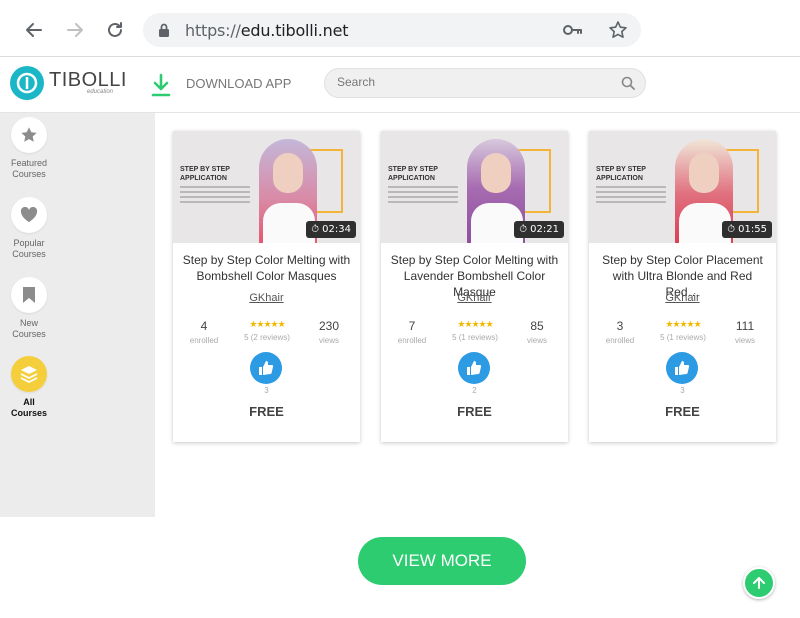 The height and width of the screenshot is (618, 800). What do you see at coordinates (537, 326) in the screenshot?
I see `views-count: 85` at bounding box center [537, 326].